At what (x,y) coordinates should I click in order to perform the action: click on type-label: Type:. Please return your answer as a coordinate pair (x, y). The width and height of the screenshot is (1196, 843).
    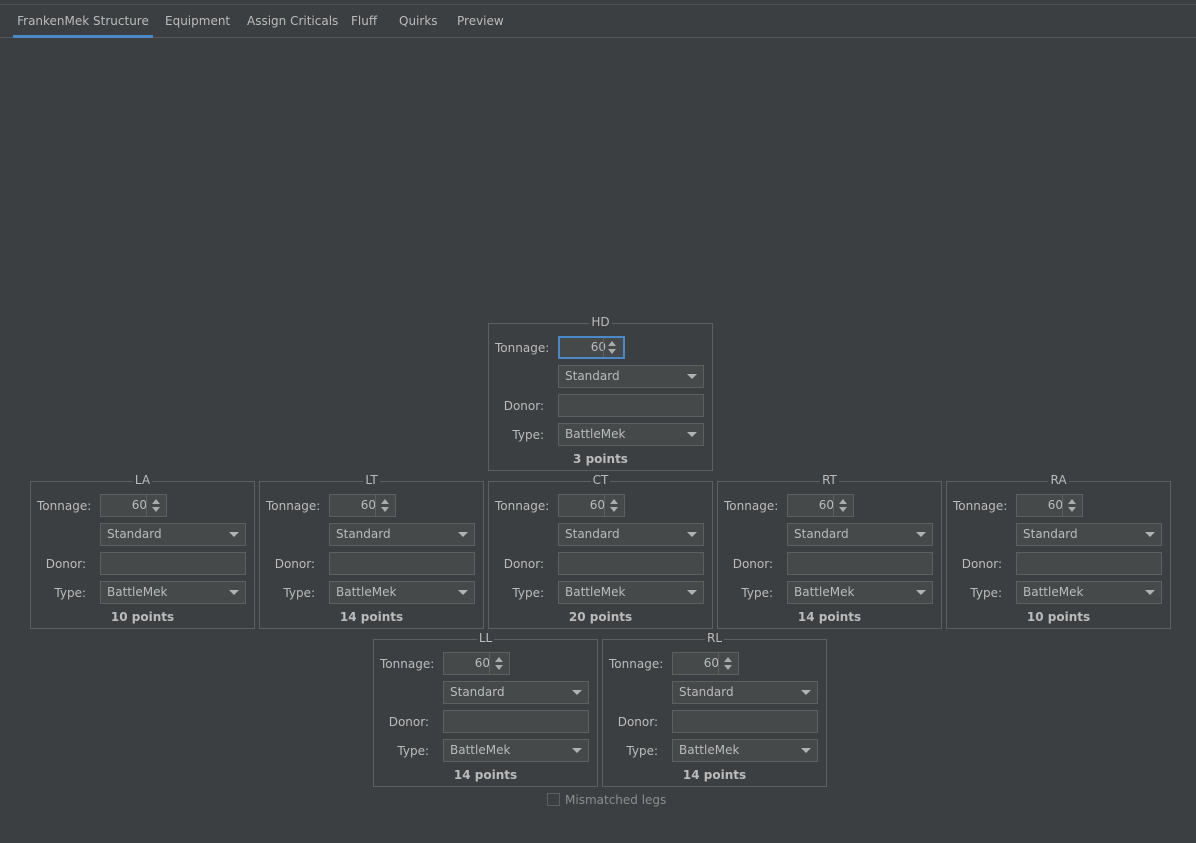
    Looking at the image, I should click on (642, 751).